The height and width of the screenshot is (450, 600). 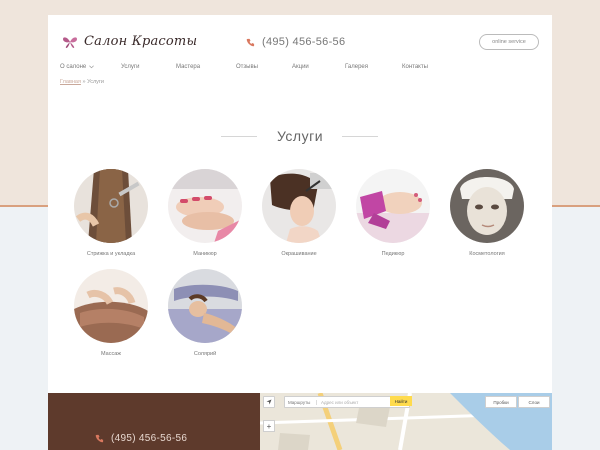 I want to click on service-label: Массаж, so click(x=111, y=354).